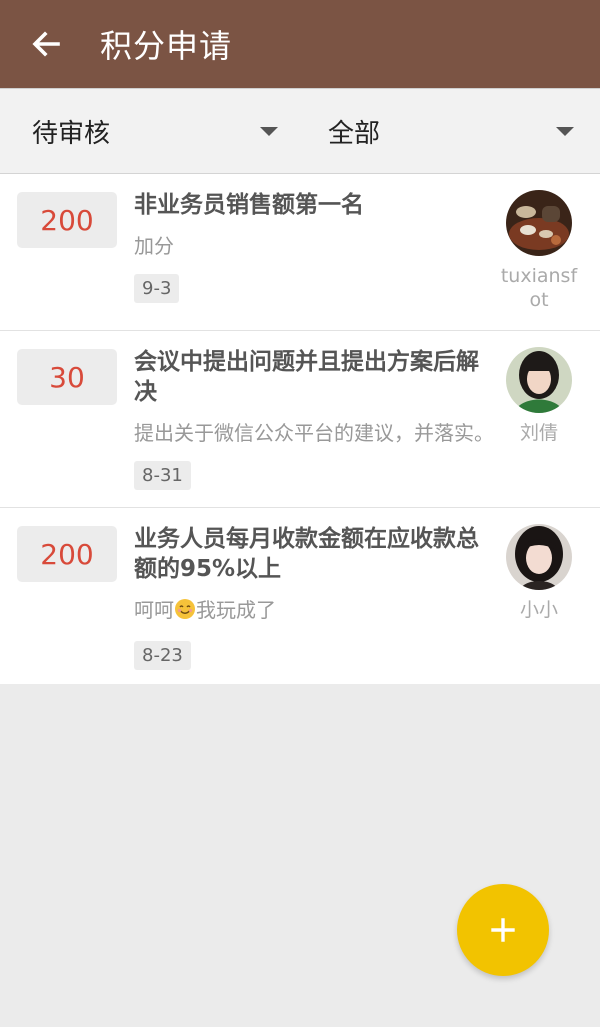  Describe the element at coordinates (306, 377) in the screenshot. I see `item-title: 会议中提出问题并且提出方案后解决` at that location.